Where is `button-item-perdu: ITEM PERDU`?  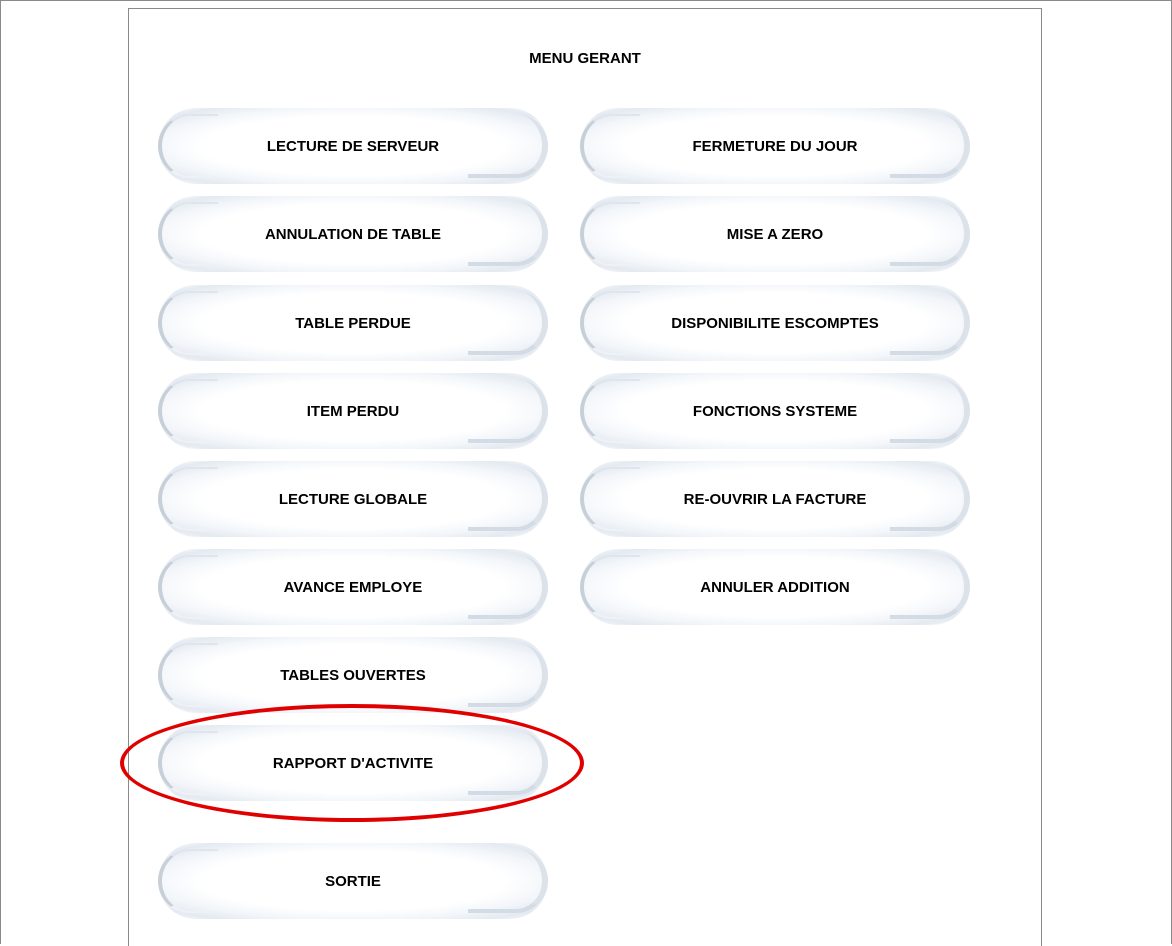 button-item-perdu: ITEM PERDU is located at coordinates (353, 411).